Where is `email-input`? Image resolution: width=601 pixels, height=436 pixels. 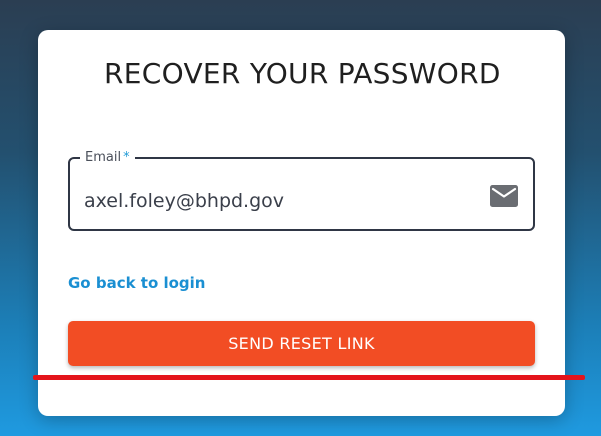 email-input is located at coordinates (279, 201).